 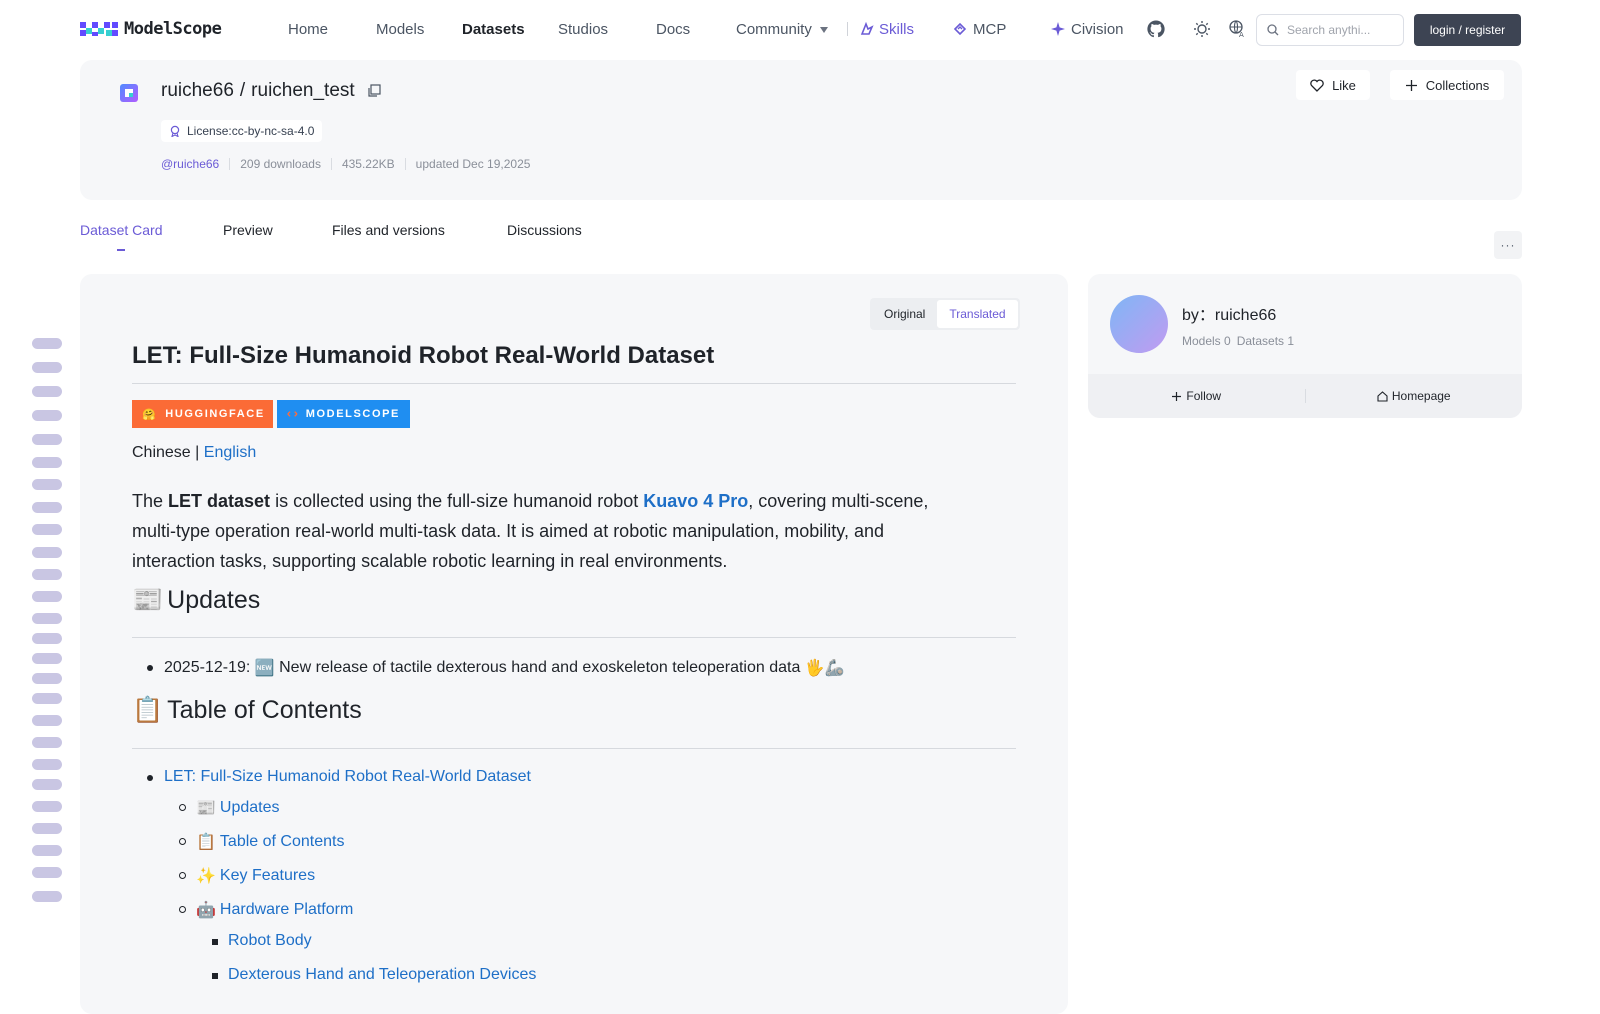 I want to click on modelscope-logo: ModelScope, so click(x=151, y=29).